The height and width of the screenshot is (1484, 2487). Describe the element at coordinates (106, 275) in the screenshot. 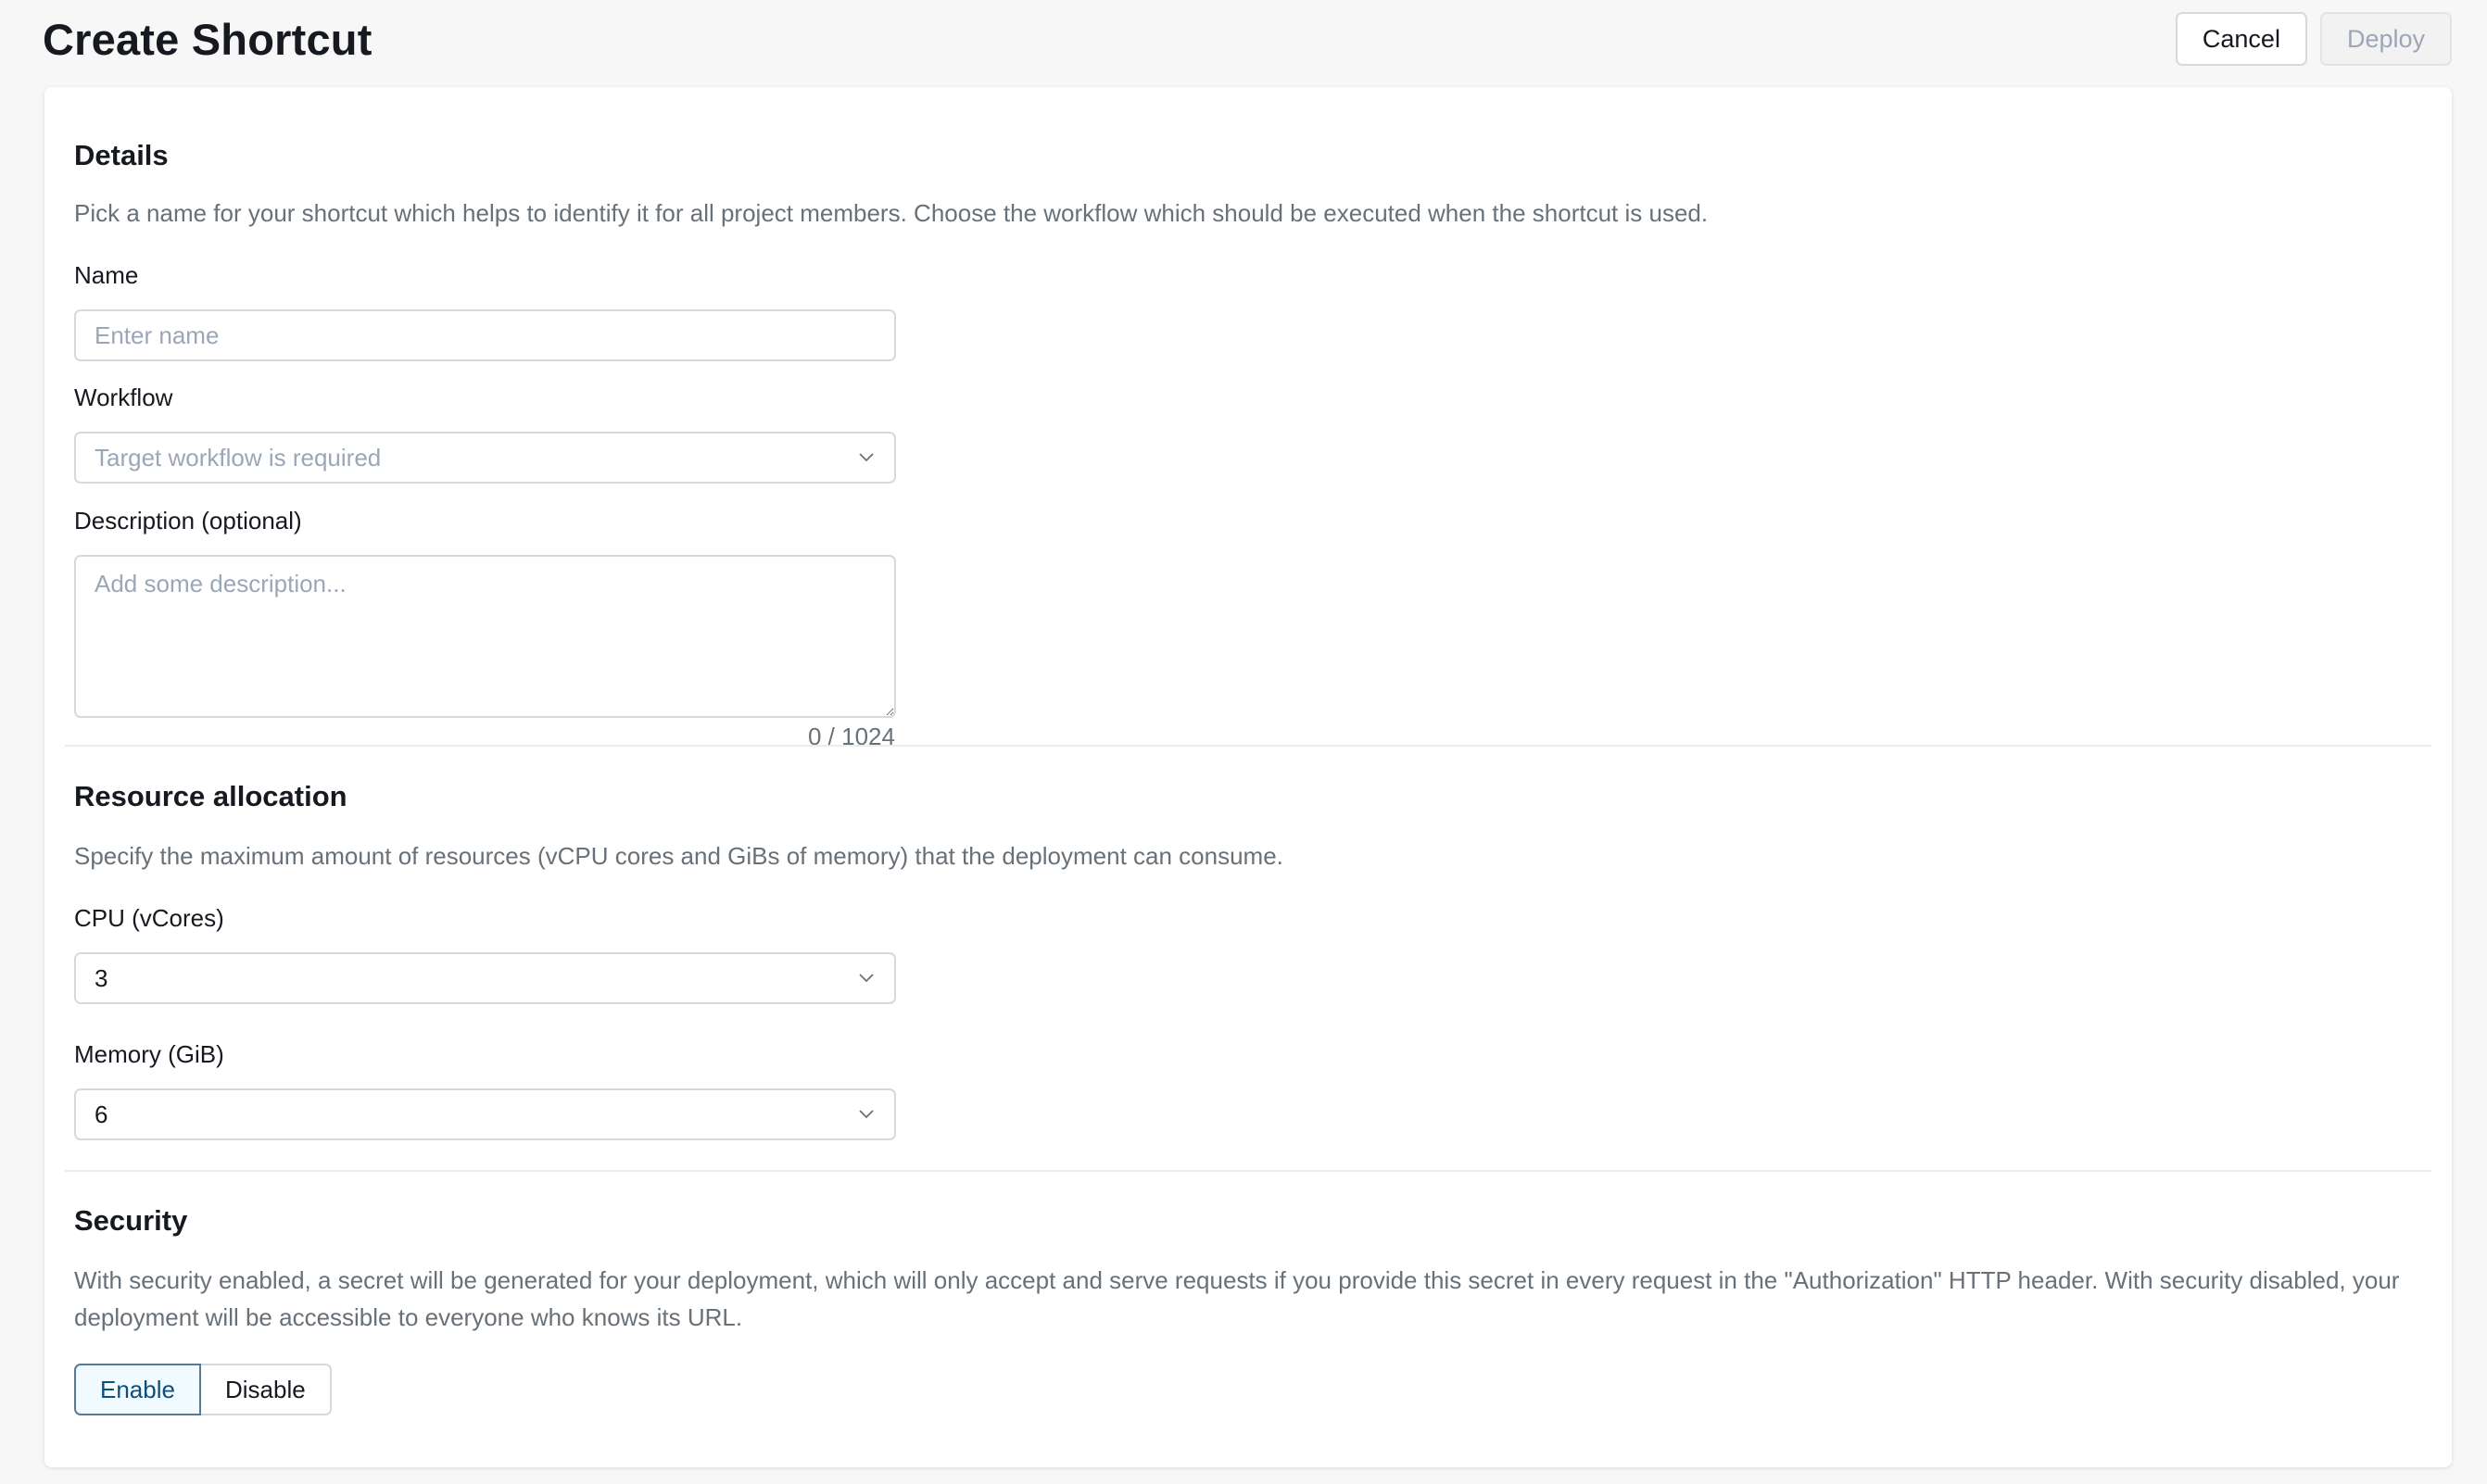

I see `name-label: Name` at that location.